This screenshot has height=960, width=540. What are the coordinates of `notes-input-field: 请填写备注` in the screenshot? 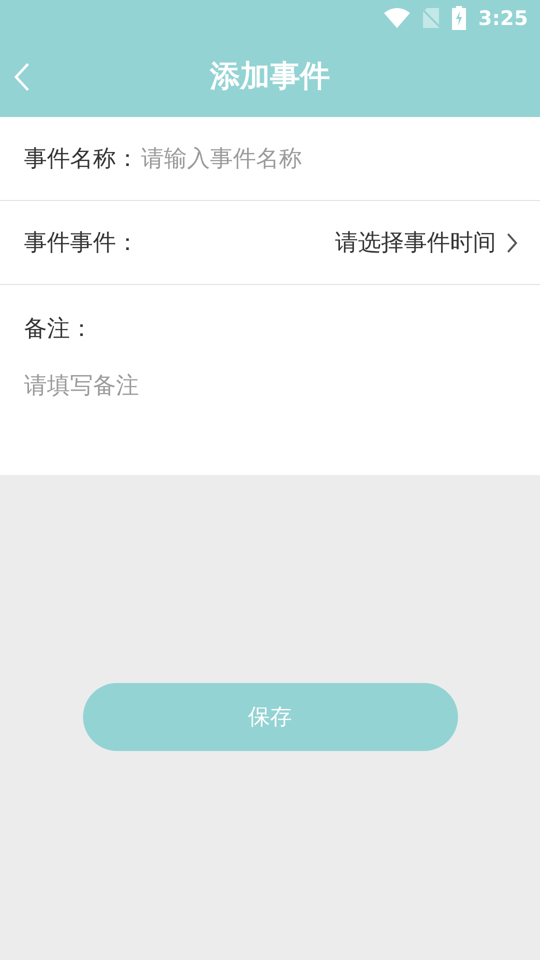 It's located at (224, 400).